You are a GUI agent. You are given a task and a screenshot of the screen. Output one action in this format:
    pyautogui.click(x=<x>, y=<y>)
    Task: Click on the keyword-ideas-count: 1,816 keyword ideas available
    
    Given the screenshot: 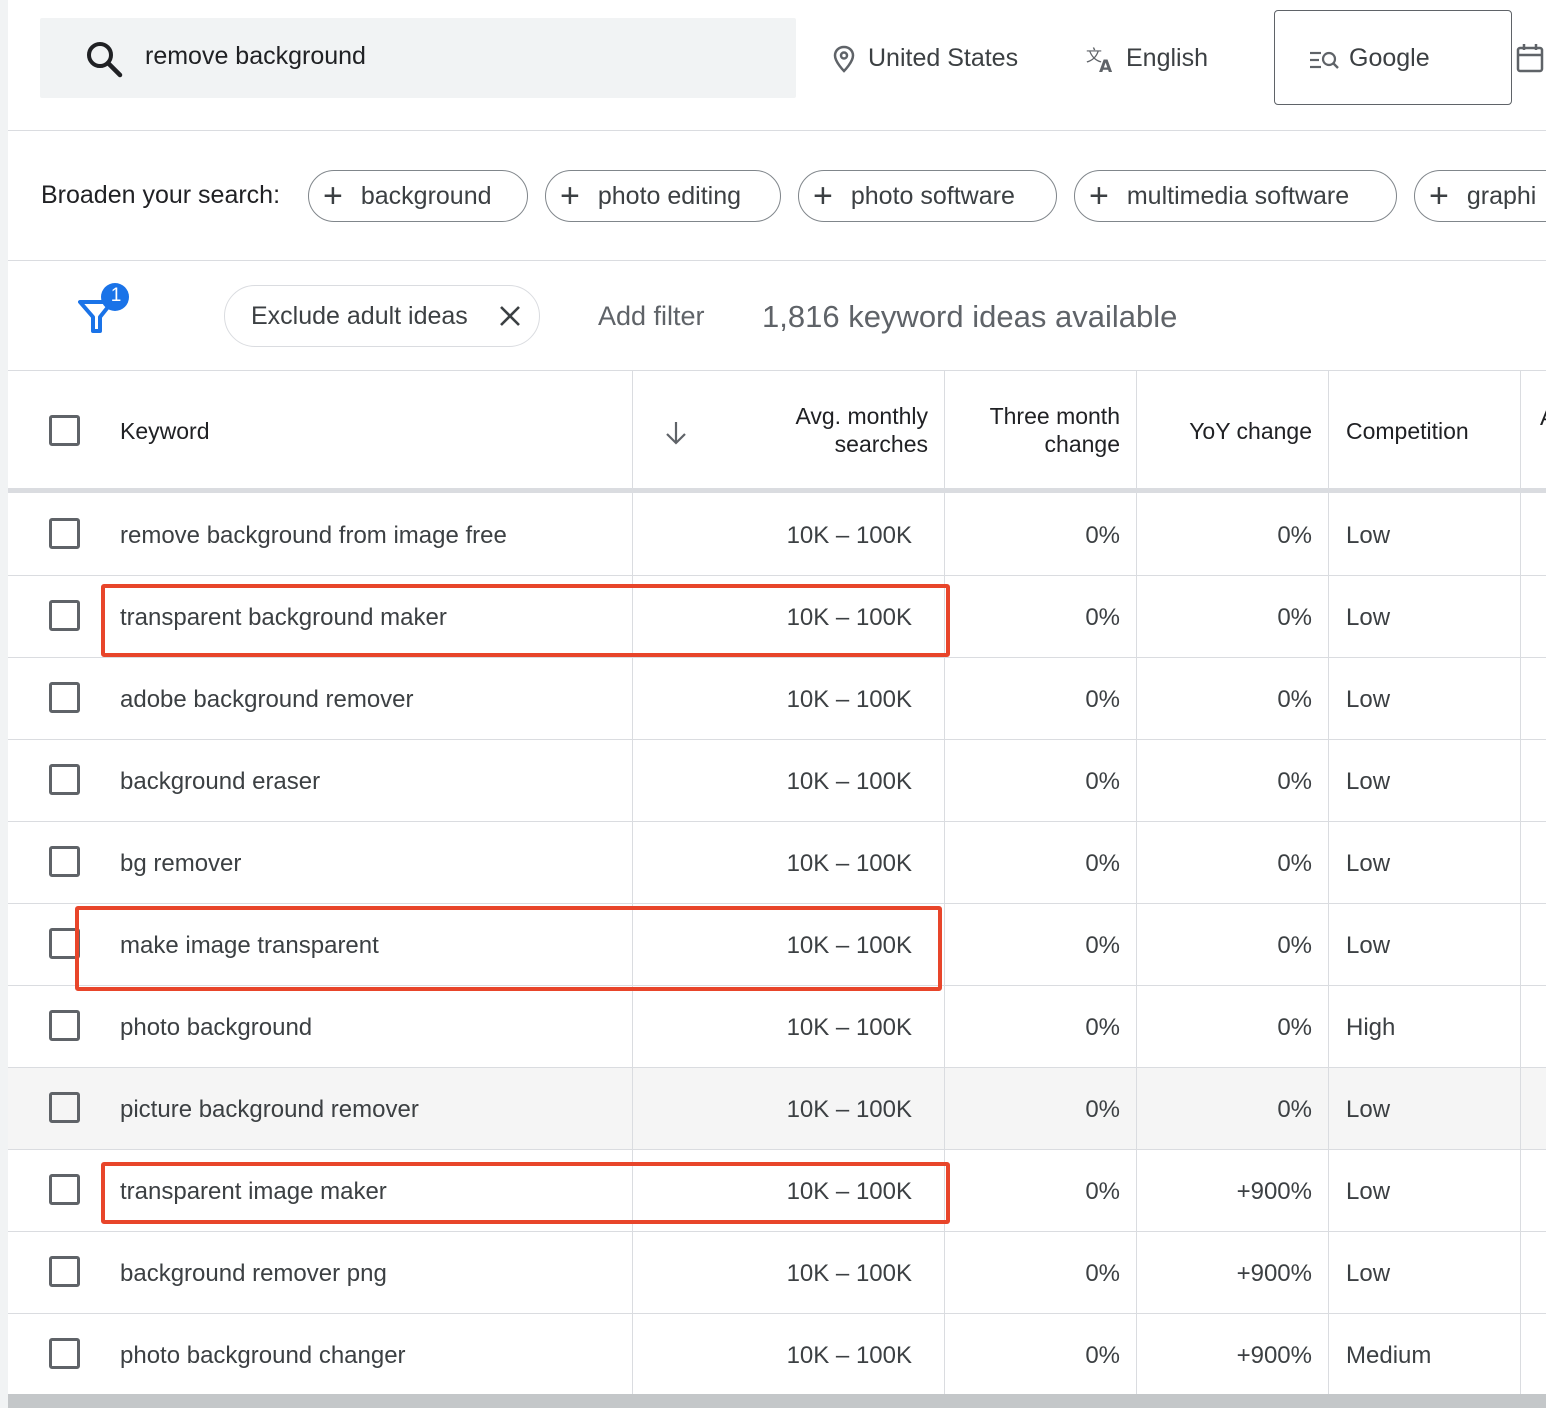 What is the action you would take?
    pyautogui.click(x=970, y=316)
    